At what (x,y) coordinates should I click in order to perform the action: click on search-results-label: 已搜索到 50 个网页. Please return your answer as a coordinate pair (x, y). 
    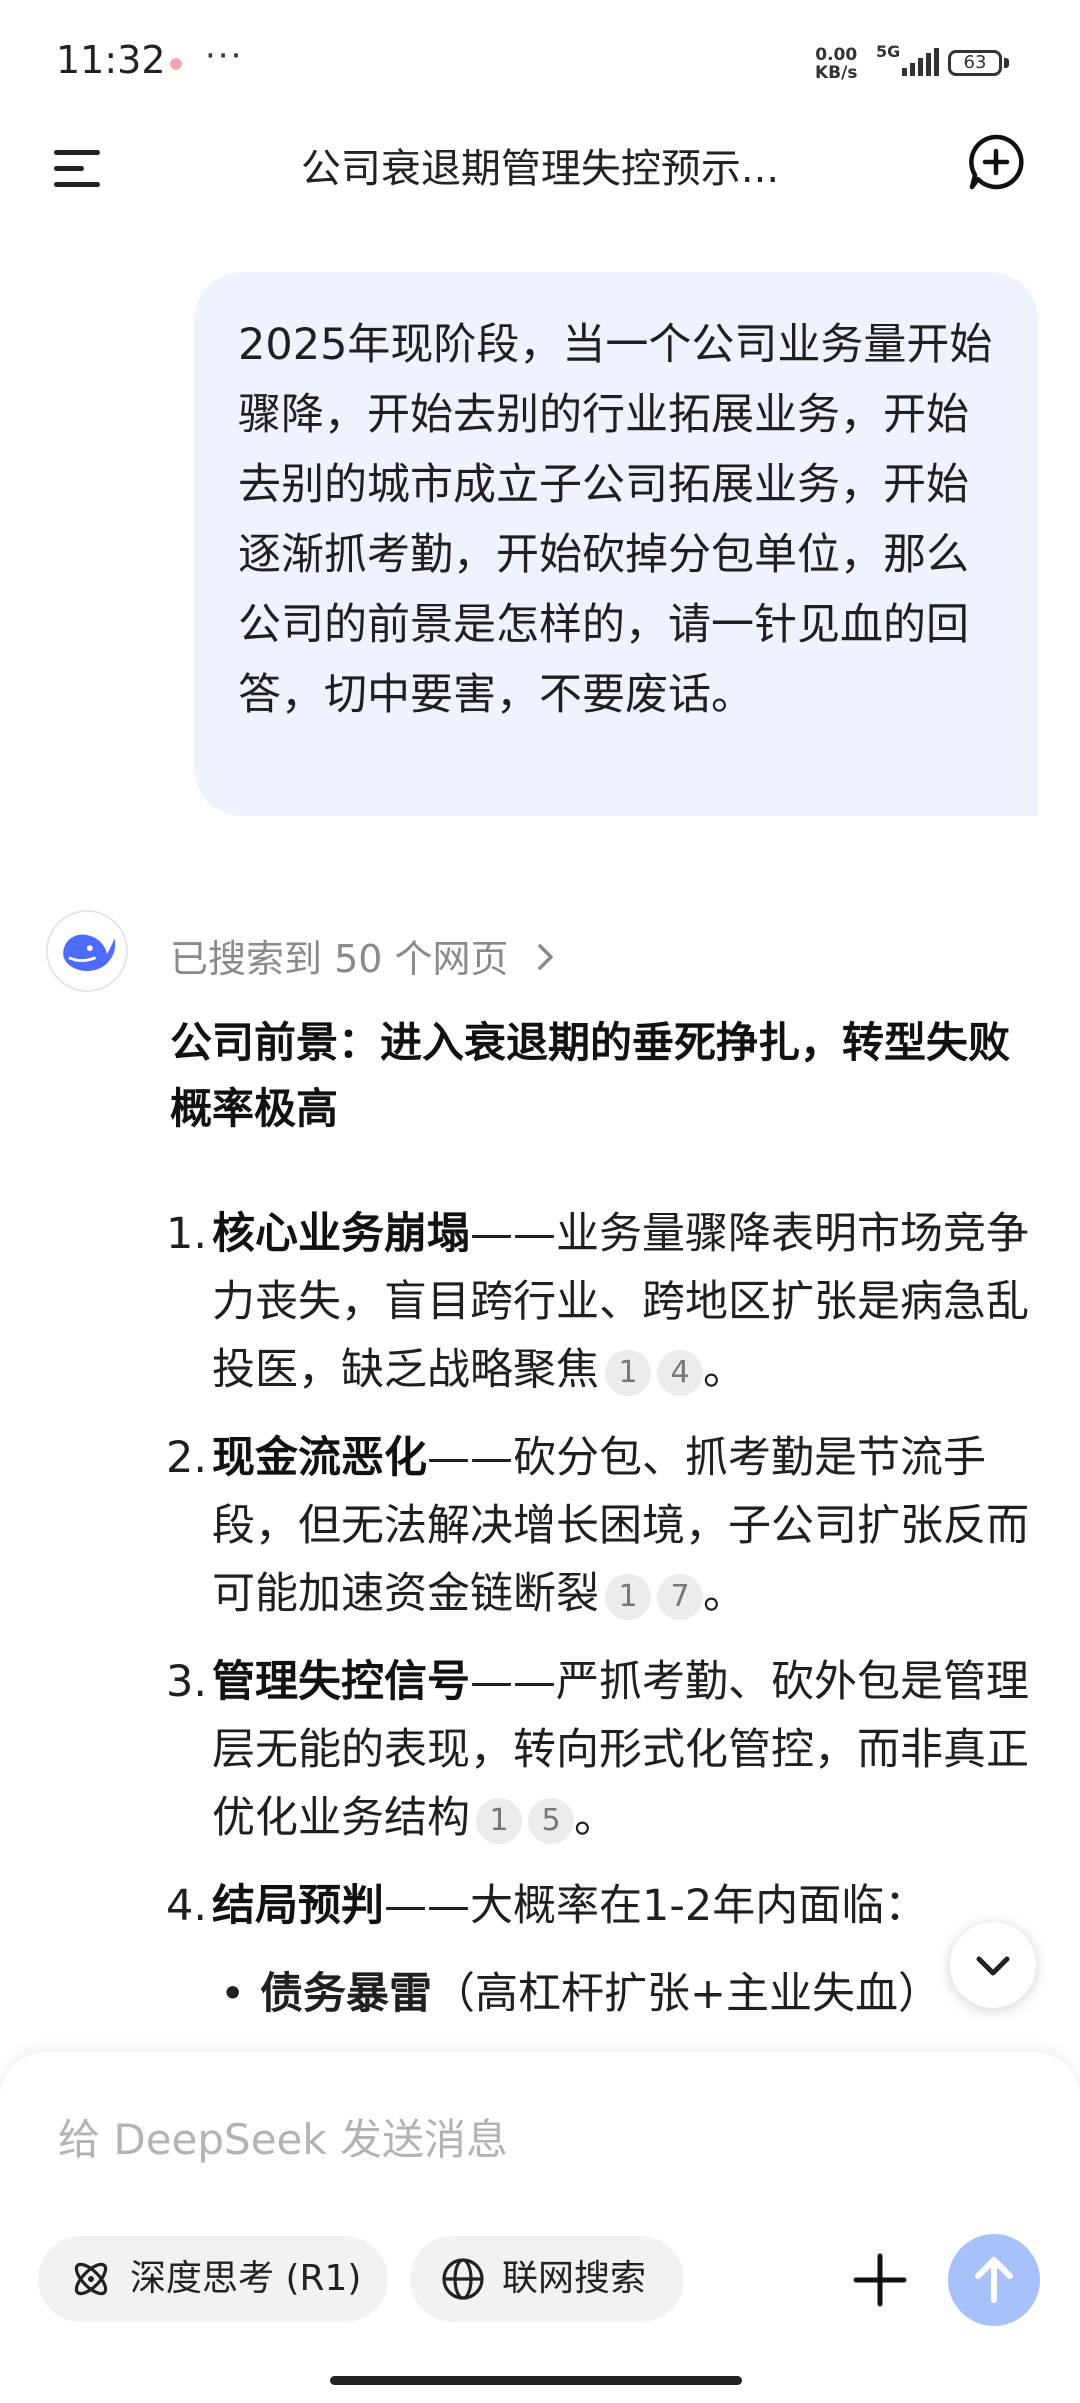
    Looking at the image, I should click on (339, 959).